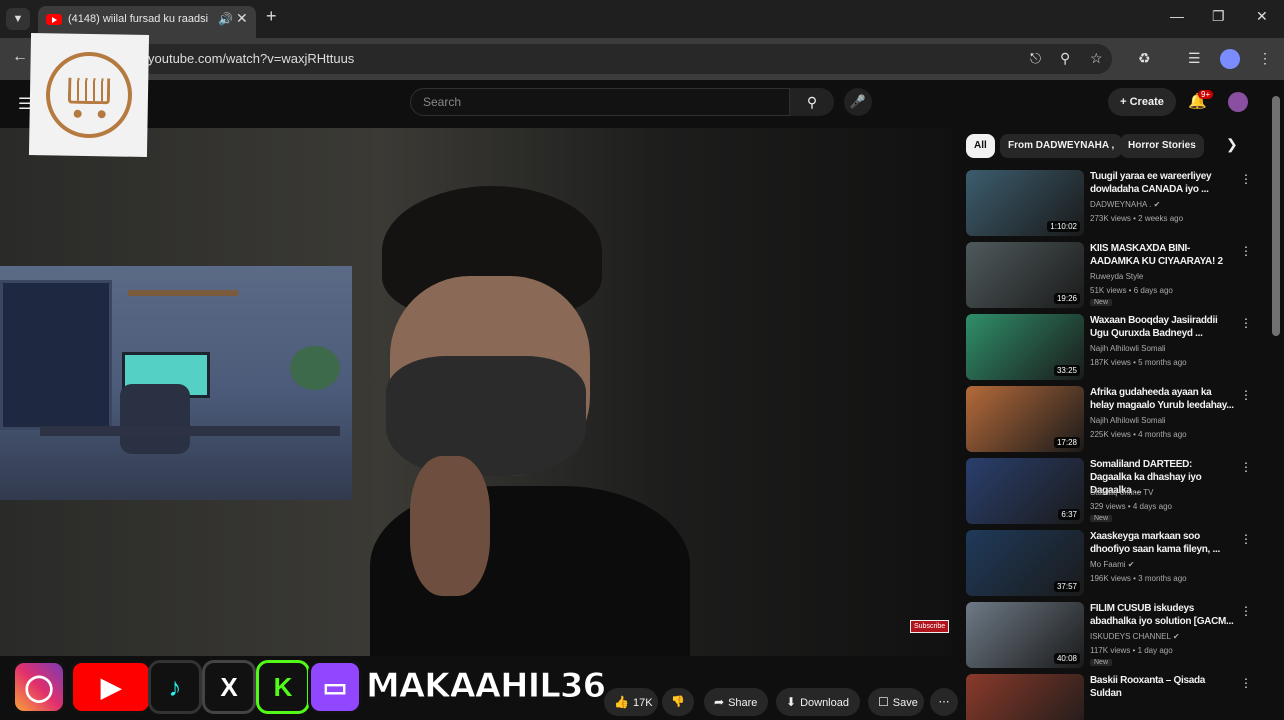  I want to click on minimize-icon: —, so click(1177, 16).